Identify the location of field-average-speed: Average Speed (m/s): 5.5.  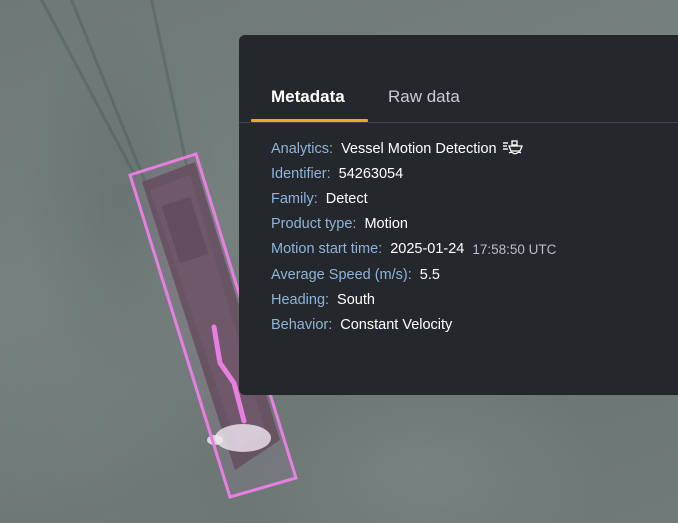
(413, 274).